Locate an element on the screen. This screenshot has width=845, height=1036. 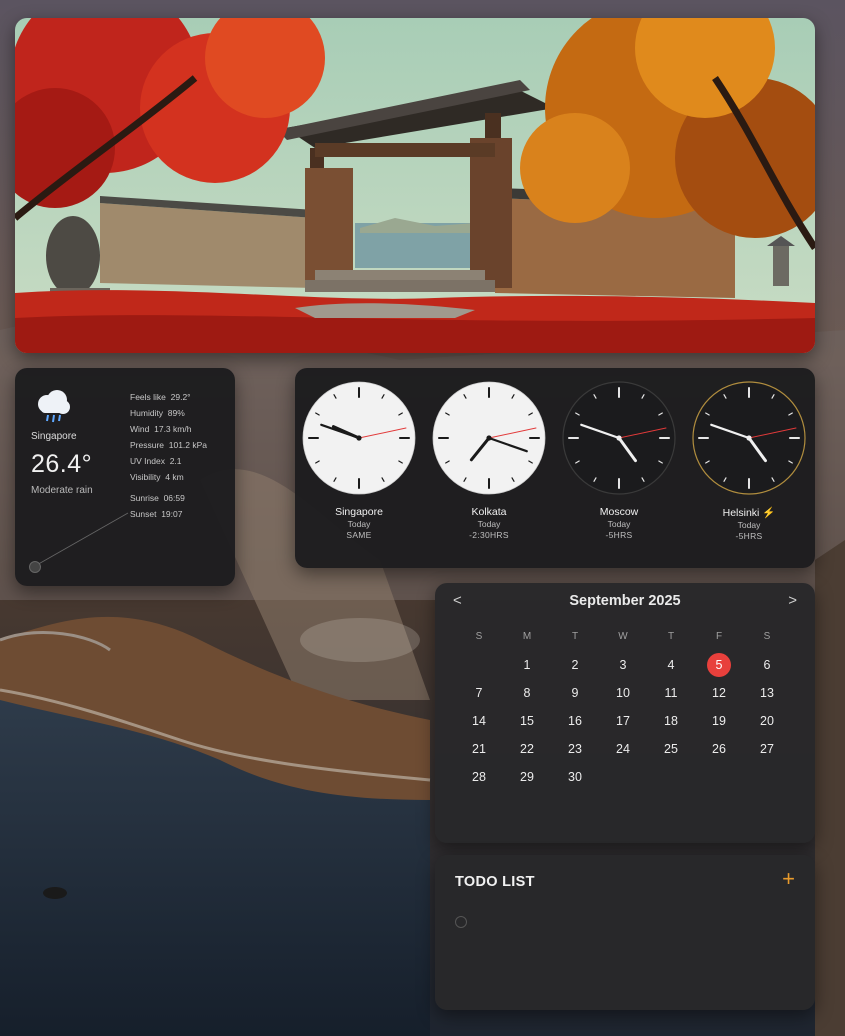
weekday-label: M is located at coordinates (527, 636).